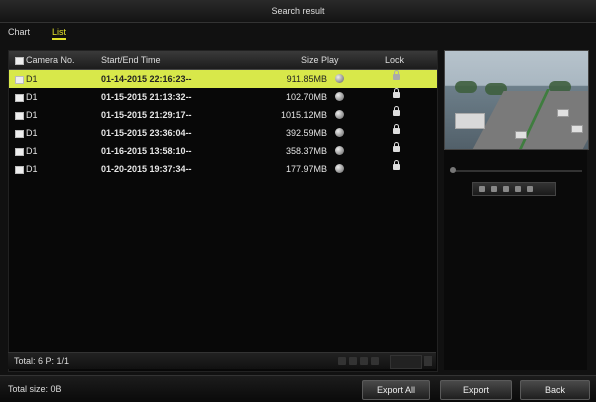 Image resolution: width=596 pixels, height=402 pixels. Describe the element at coordinates (453, 170) in the screenshot. I see `timeline-knob` at that location.